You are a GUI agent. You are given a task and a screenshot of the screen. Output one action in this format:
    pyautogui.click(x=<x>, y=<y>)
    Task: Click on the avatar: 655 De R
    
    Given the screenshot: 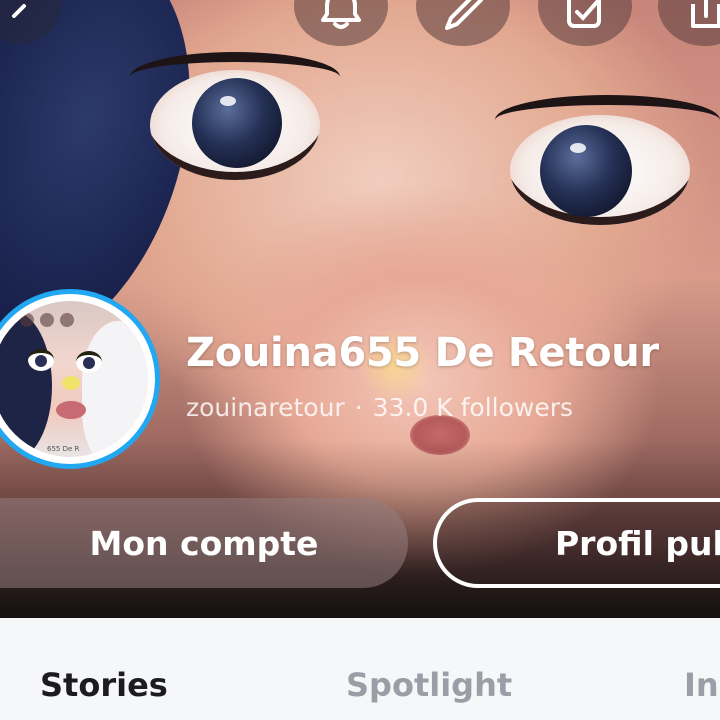 What is the action you would take?
    pyautogui.click(x=74, y=379)
    